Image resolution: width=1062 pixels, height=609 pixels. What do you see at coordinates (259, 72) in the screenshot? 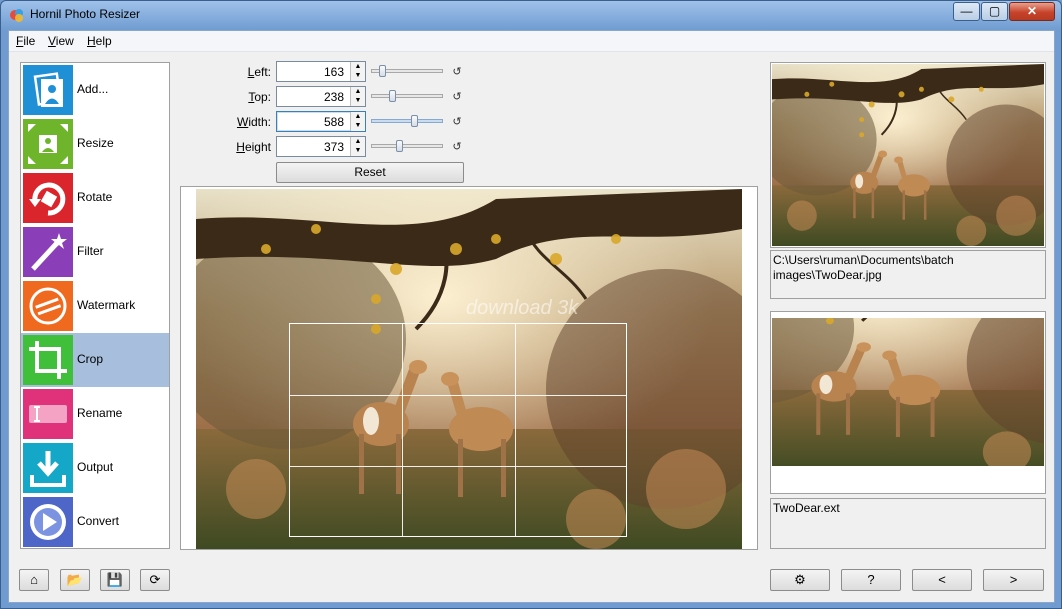
I see `left-label: Left:` at bounding box center [259, 72].